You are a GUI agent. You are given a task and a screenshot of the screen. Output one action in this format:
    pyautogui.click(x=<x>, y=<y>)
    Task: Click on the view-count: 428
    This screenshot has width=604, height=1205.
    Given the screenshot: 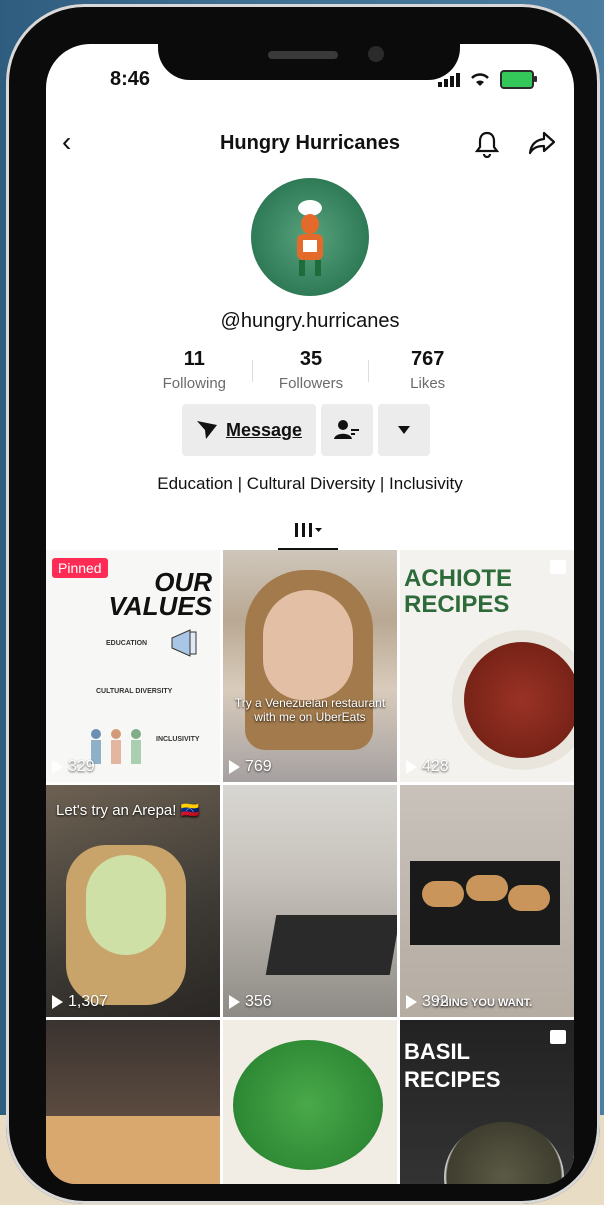 What is the action you would take?
    pyautogui.click(x=427, y=767)
    